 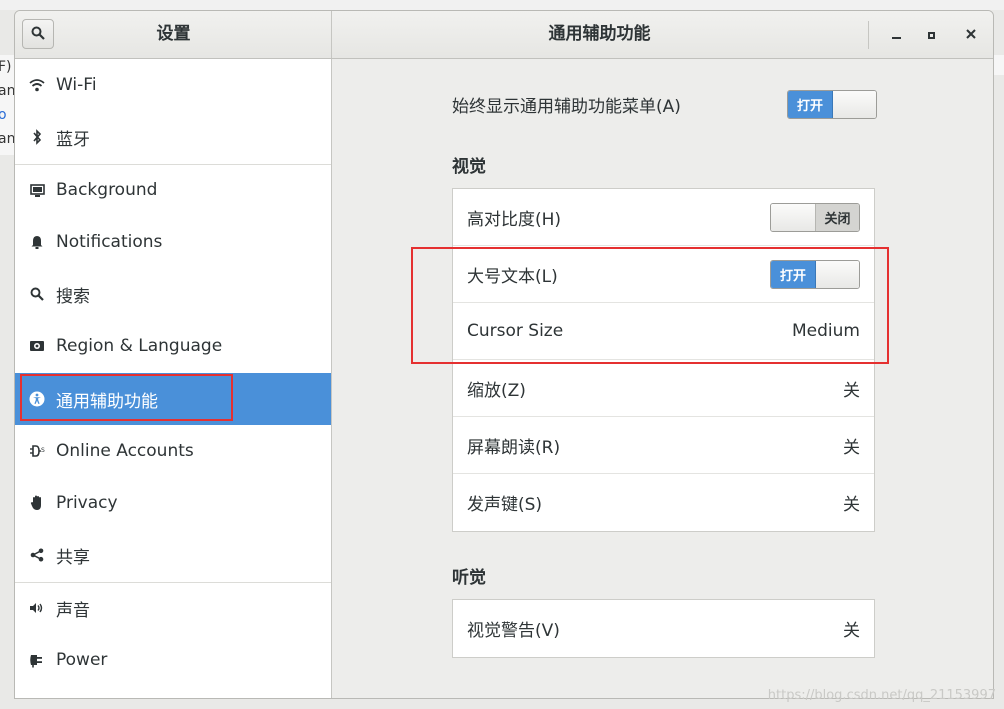 What do you see at coordinates (43, 450) in the screenshot?
I see `svg-text: S` at bounding box center [43, 450].